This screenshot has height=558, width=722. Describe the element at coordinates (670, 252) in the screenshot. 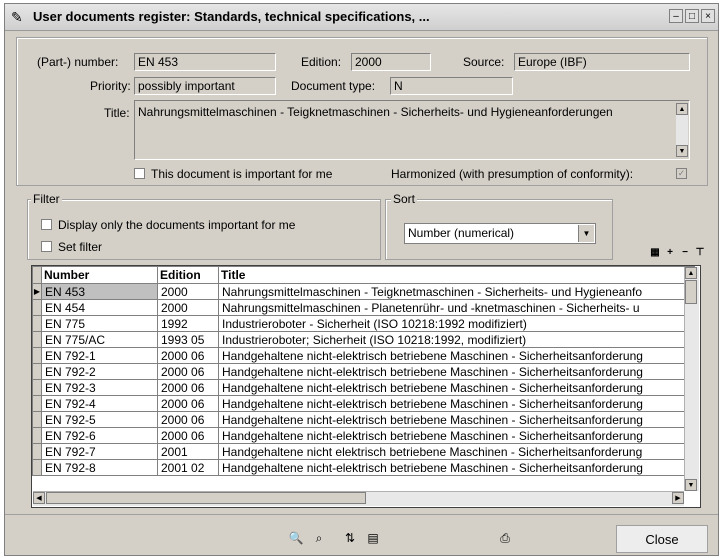

I see `add-row-icon: +` at that location.